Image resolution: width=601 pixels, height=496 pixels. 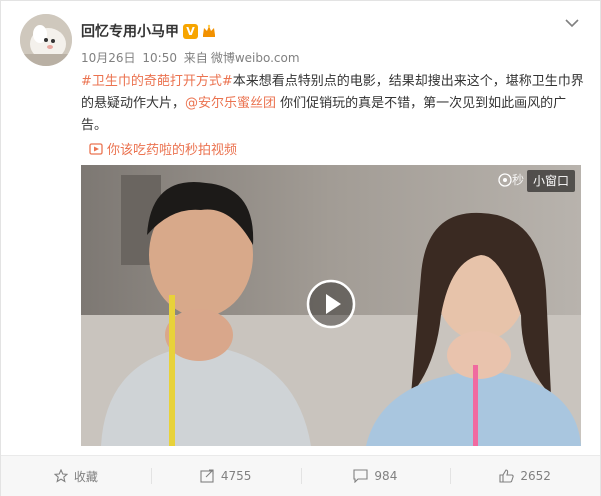 I want to click on user-name-row: 回忆专用小马甲 V, so click(x=149, y=31).